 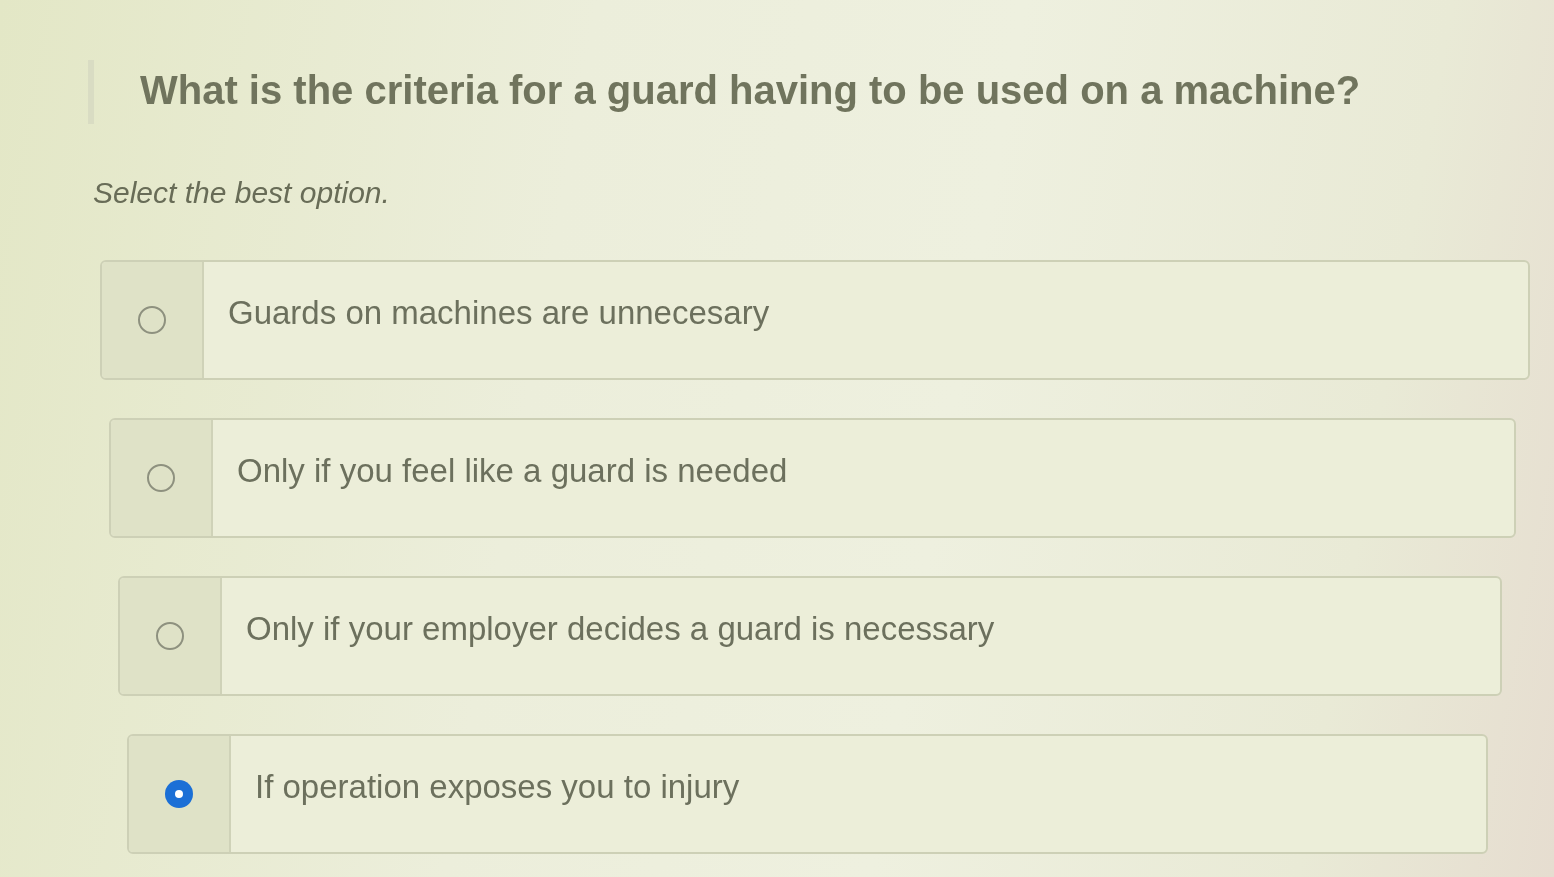 What do you see at coordinates (815, 320) in the screenshot?
I see `answer-option: Guards on machines are unnecesary` at bounding box center [815, 320].